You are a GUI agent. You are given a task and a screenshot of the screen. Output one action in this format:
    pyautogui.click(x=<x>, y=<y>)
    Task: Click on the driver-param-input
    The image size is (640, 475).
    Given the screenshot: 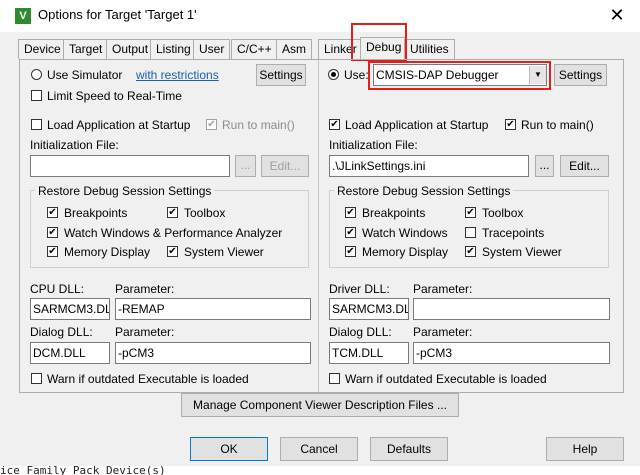 What is the action you would take?
    pyautogui.click(x=511, y=309)
    